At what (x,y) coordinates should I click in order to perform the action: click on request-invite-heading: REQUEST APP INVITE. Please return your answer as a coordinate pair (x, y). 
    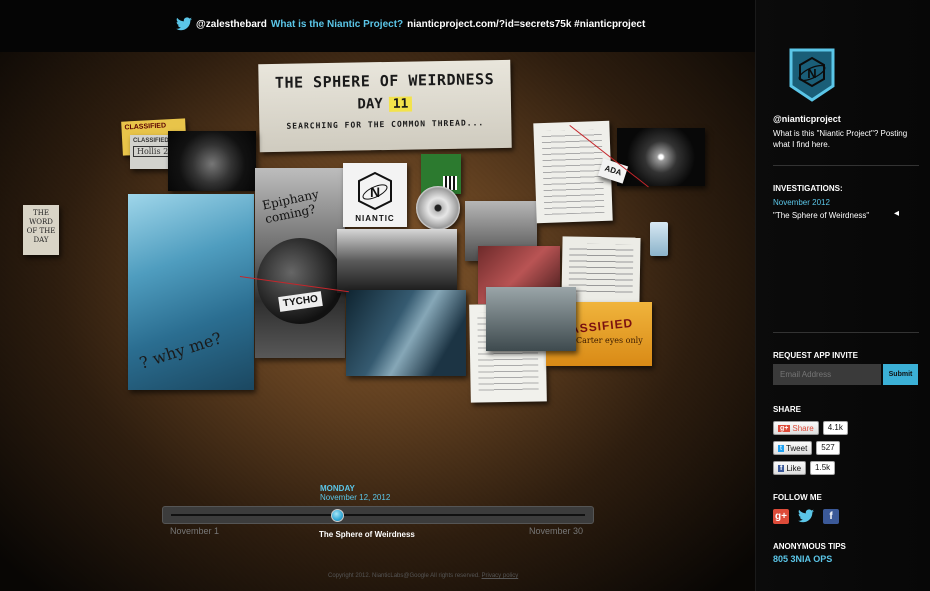
    Looking at the image, I should click on (815, 355).